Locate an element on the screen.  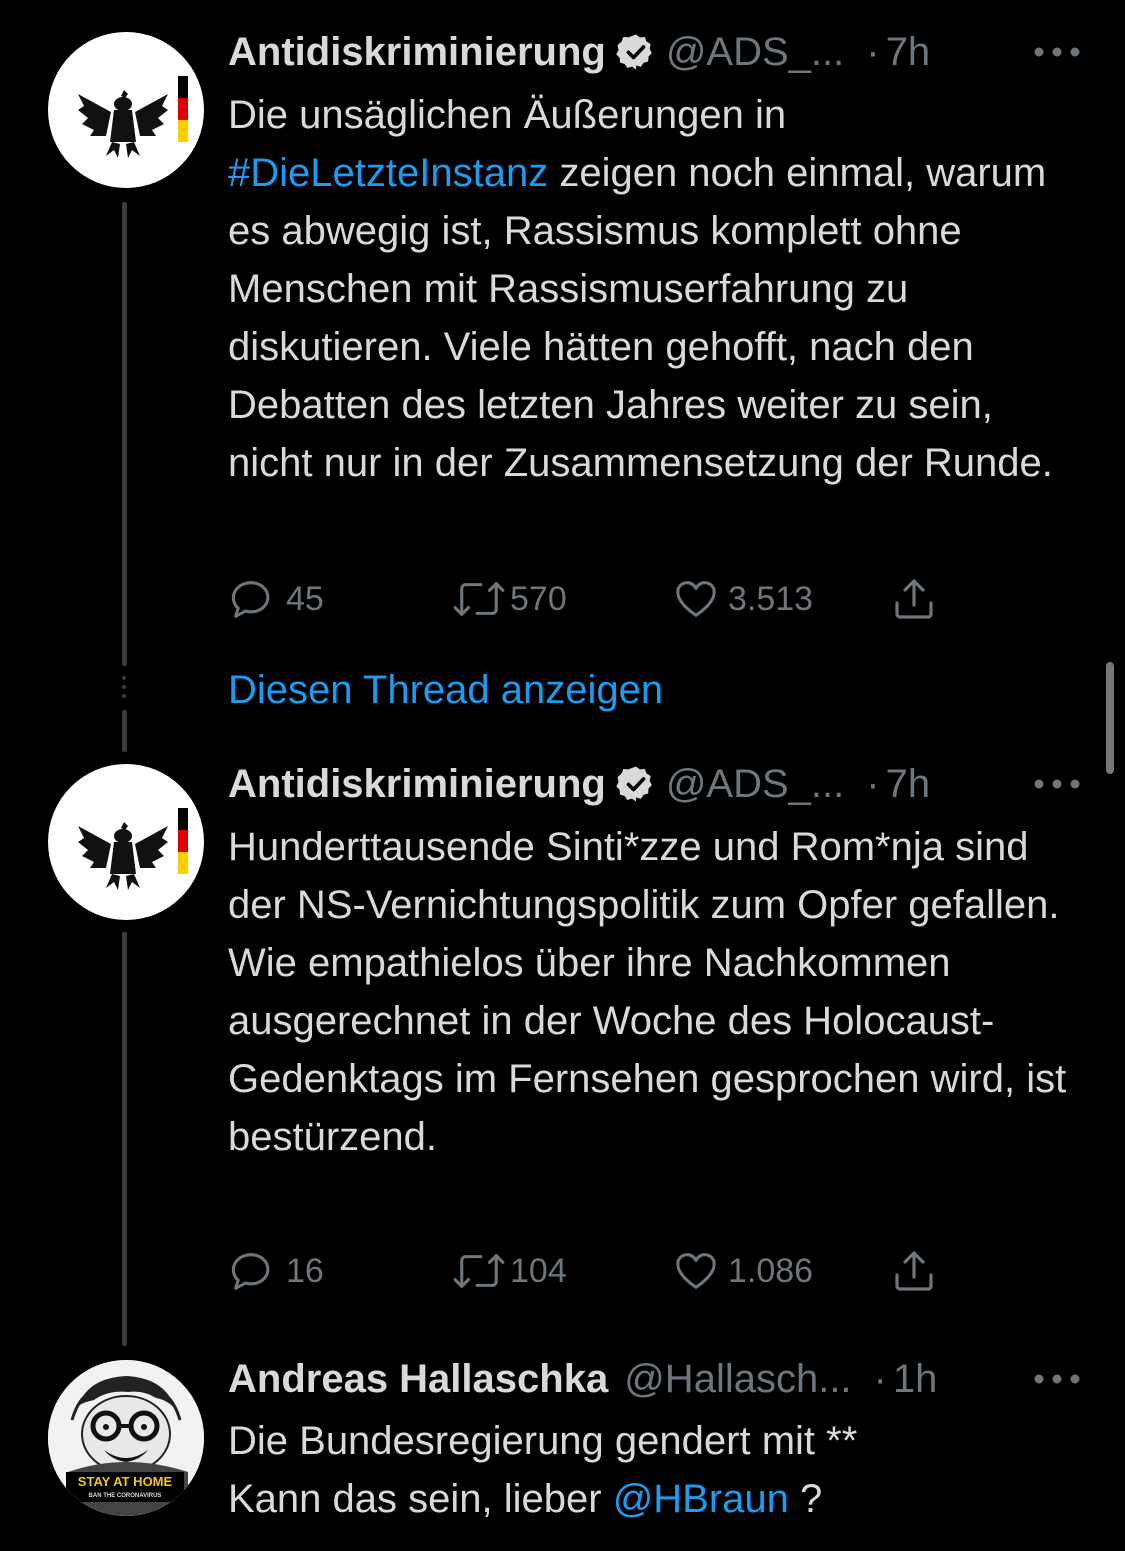
tweet-text-part: ? is located at coordinates (805, 1499).